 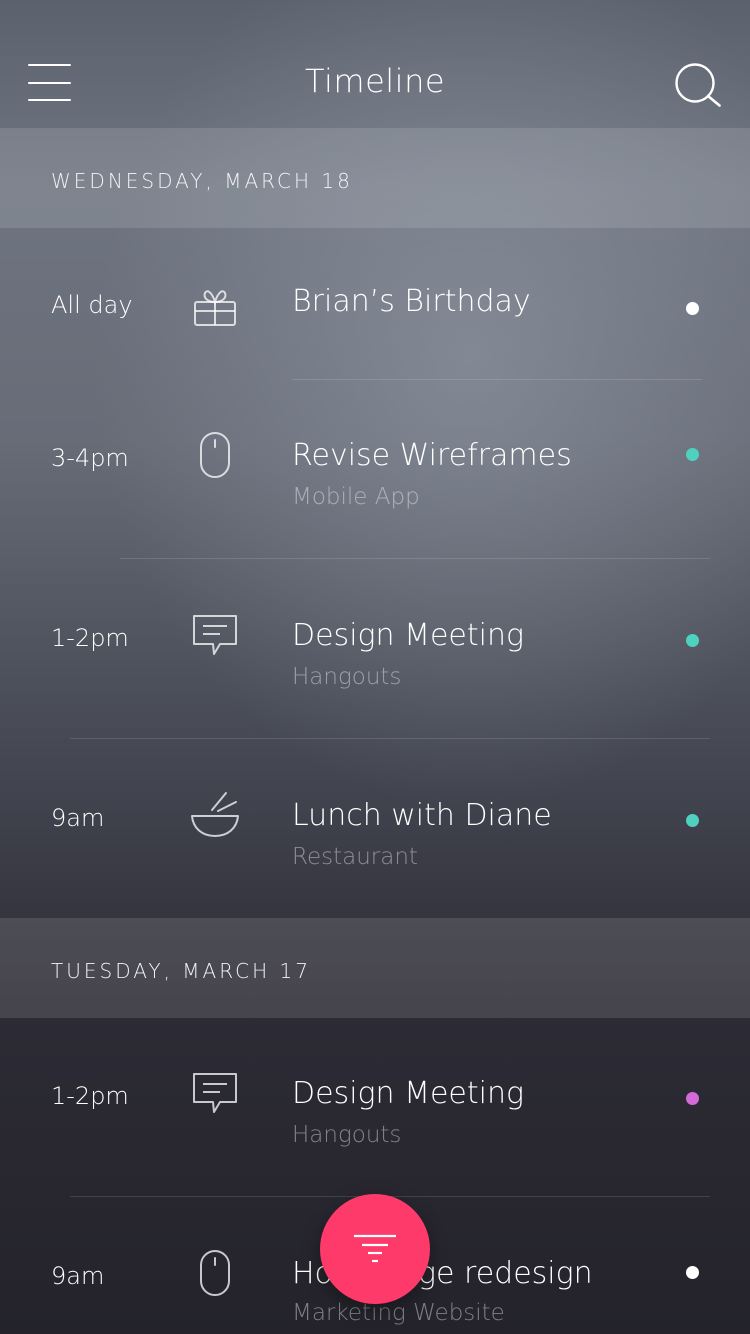 What do you see at coordinates (432, 455) in the screenshot?
I see `event-title: Revise Wireframes` at bounding box center [432, 455].